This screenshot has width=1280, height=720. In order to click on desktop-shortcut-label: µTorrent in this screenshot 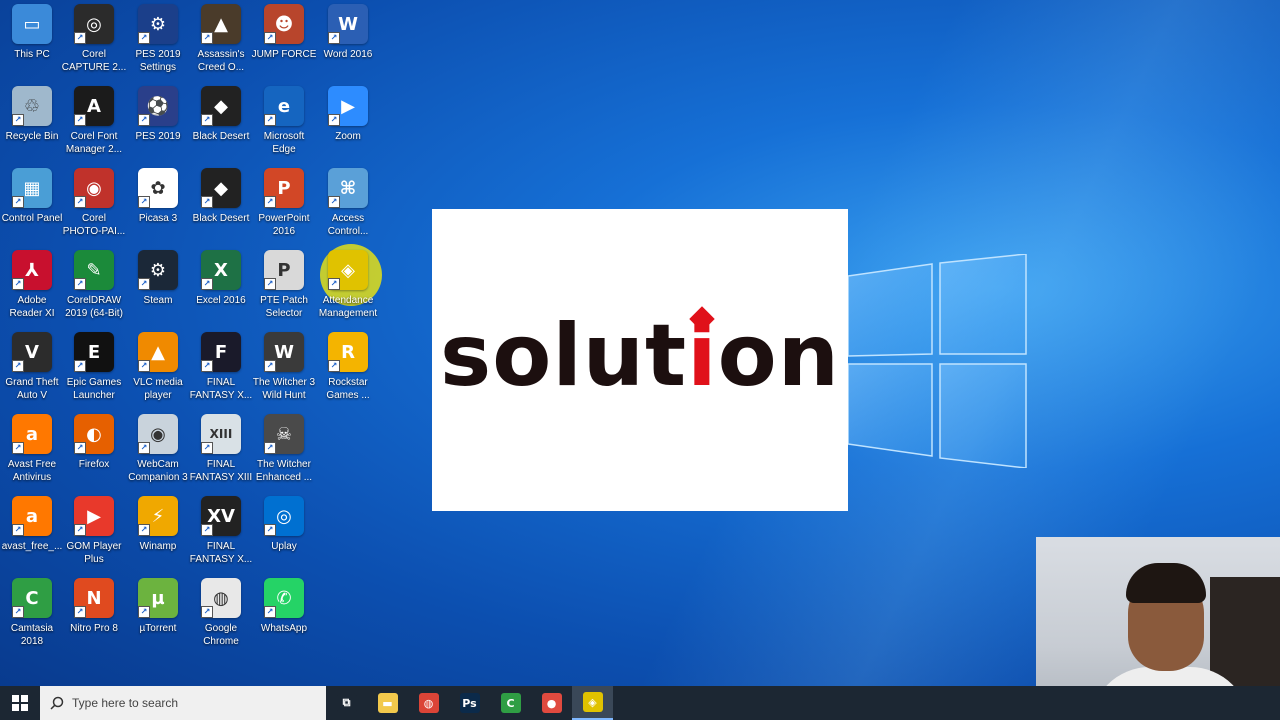, I will do `click(158, 628)`.